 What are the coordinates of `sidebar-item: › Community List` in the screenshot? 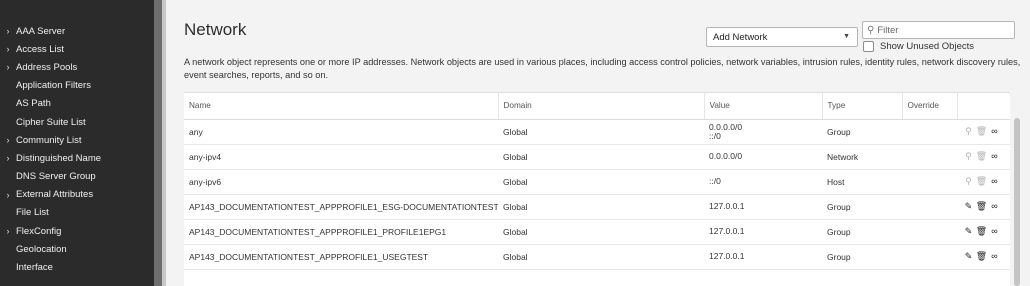 It's located at (77, 140).